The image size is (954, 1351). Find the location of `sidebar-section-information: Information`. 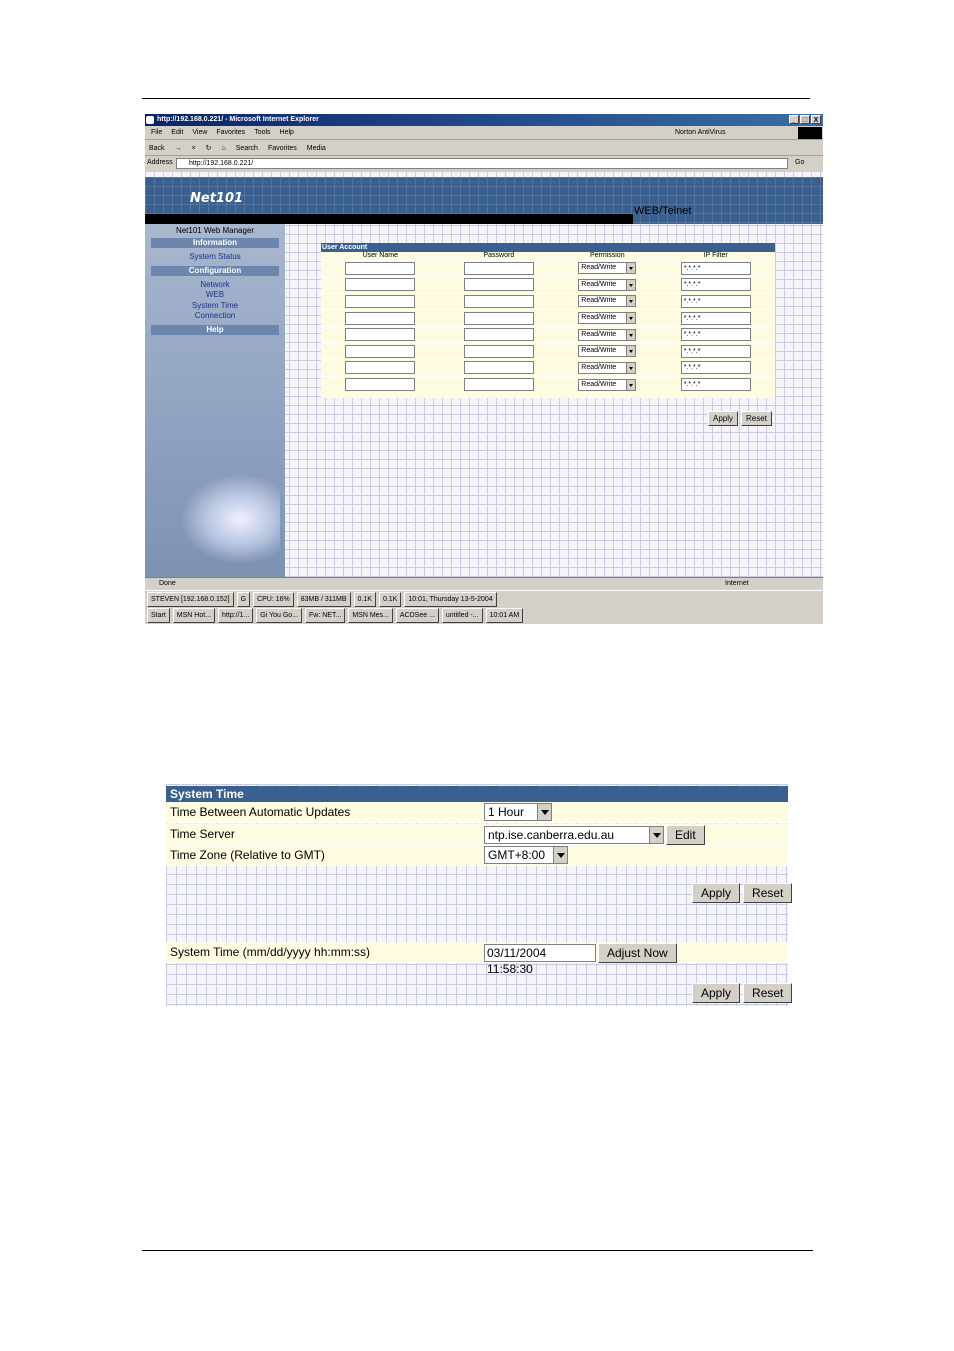

sidebar-section-information: Information is located at coordinates (215, 243).